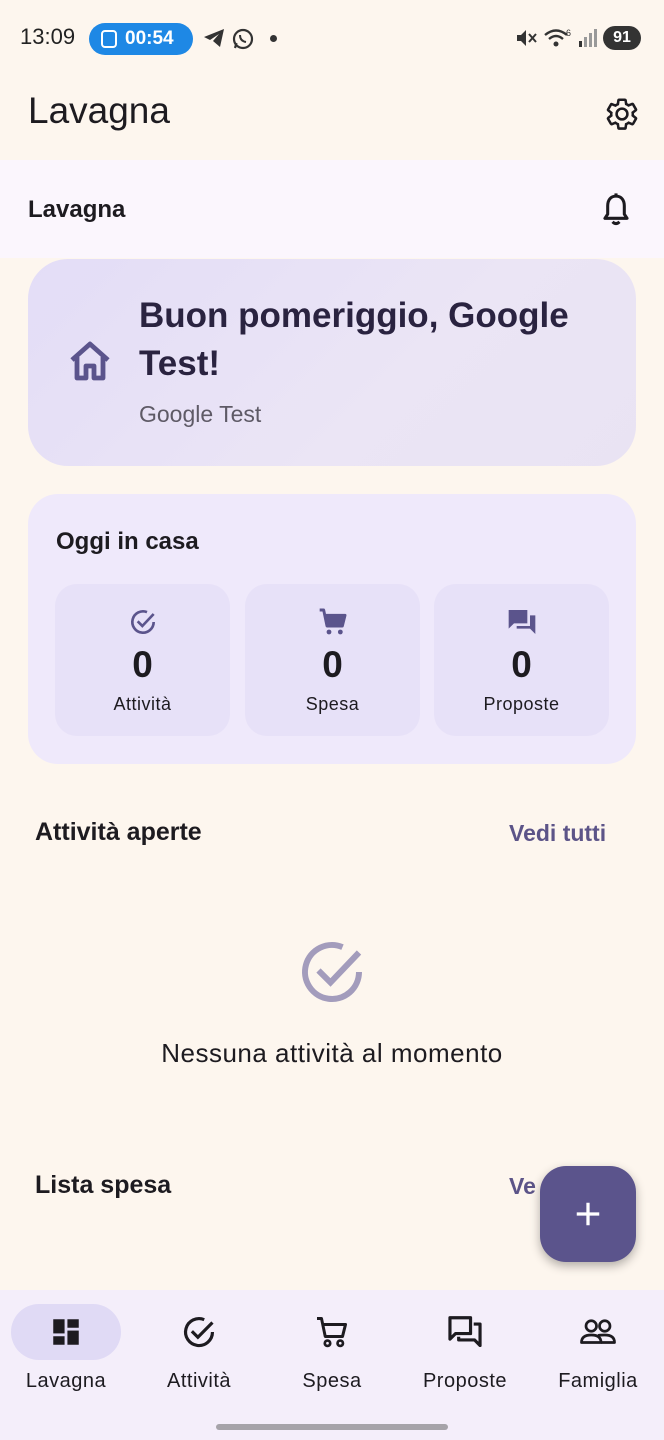 The height and width of the screenshot is (1440, 664). What do you see at coordinates (243, 39) in the screenshot?
I see `whatsapp-icon` at bounding box center [243, 39].